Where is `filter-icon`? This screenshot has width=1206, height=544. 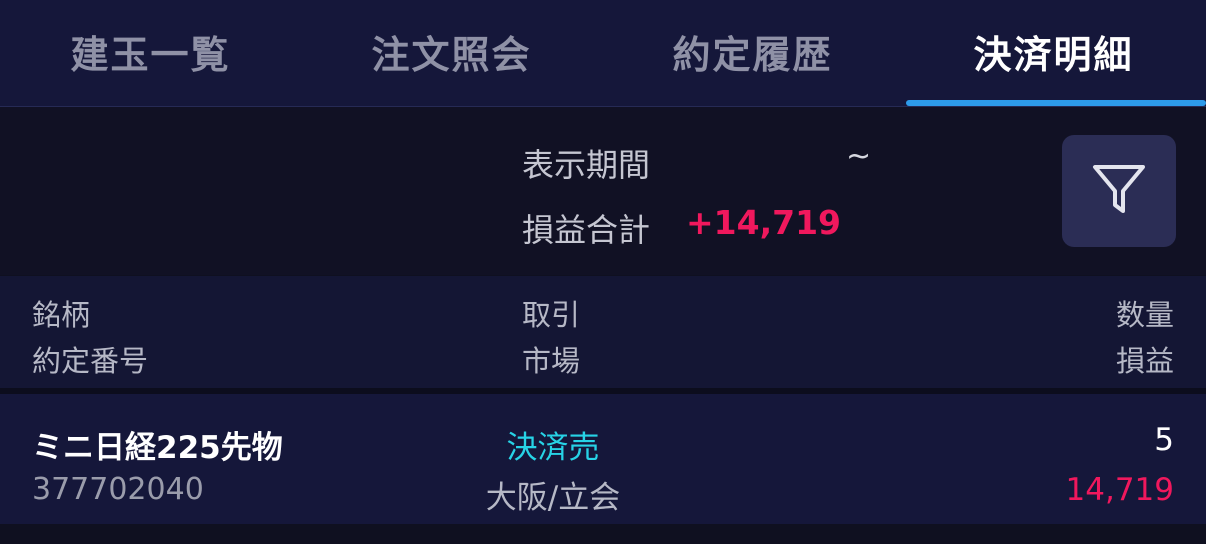
filter-icon is located at coordinates (1119, 191).